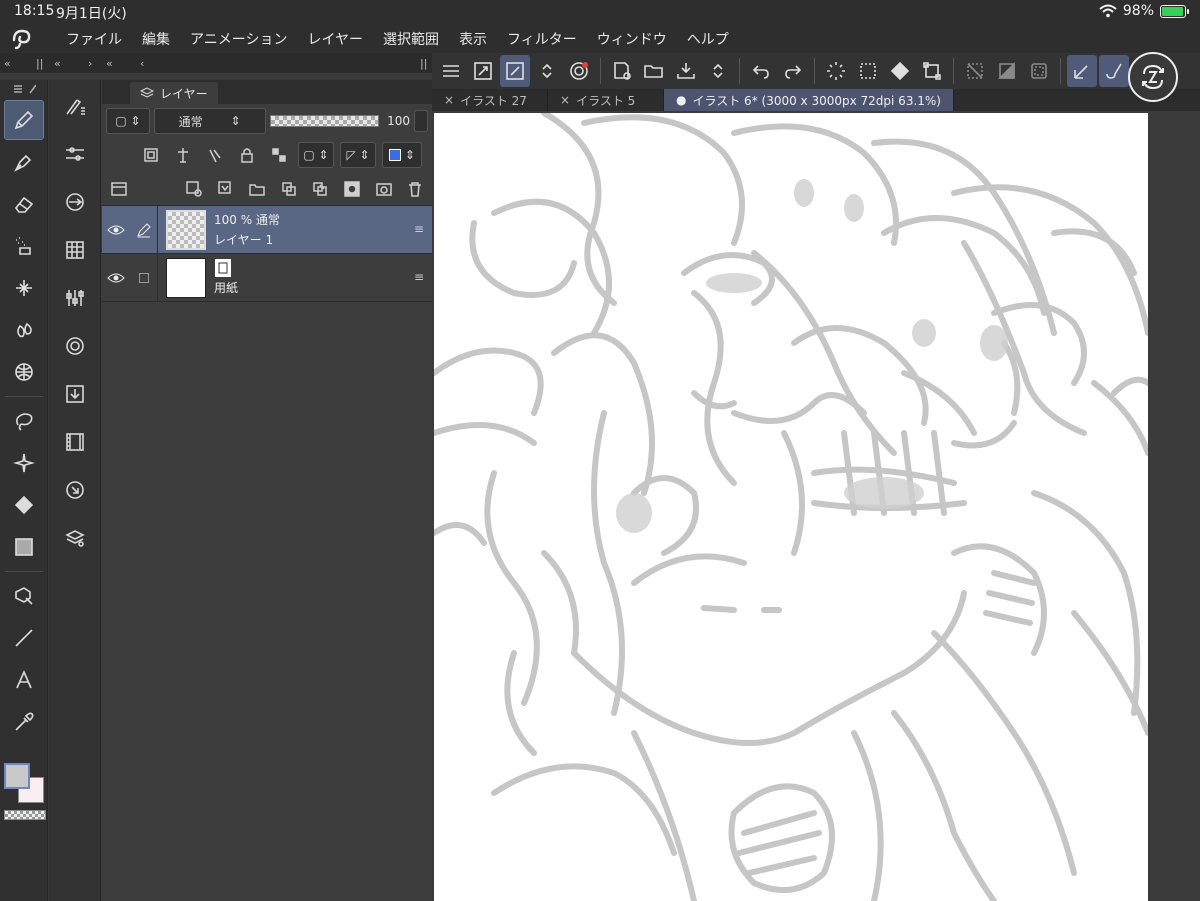 The image size is (1200, 901). What do you see at coordinates (384, 189) in the screenshot?
I see `apply-mask-icon` at bounding box center [384, 189].